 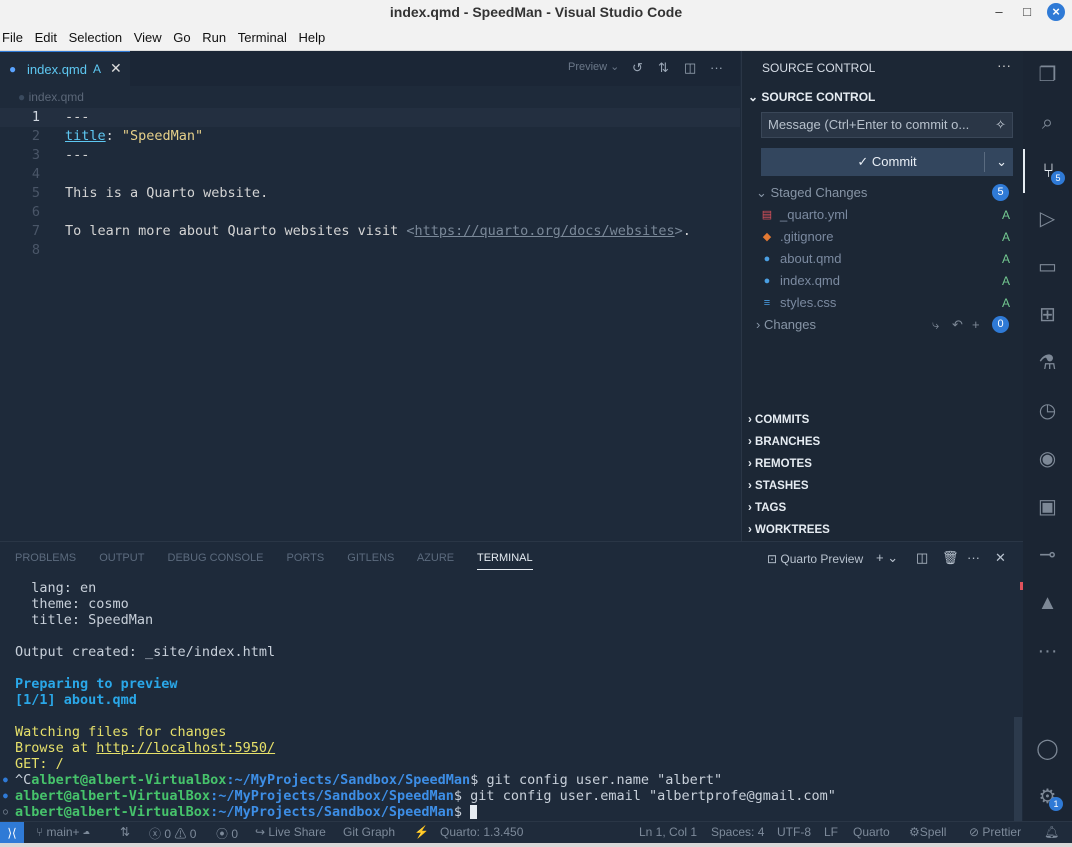 What do you see at coordinates (815, 559) in the screenshot?
I see `terminal-selector: ⊡ Quarto Preview` at bounding box center [815, 559].